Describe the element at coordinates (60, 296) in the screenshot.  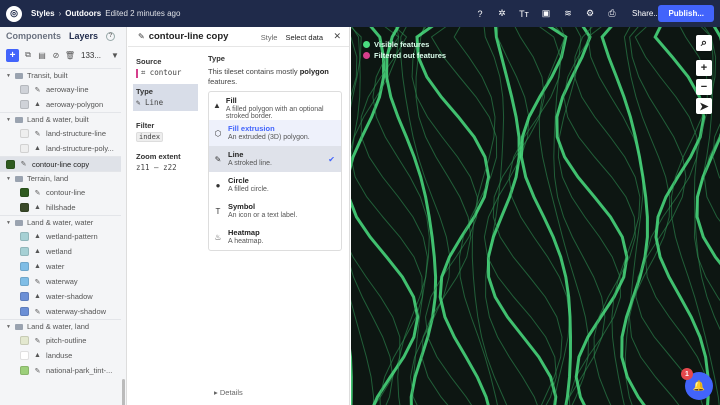
I see `layer-item: ▲ water-shadow` at that location.